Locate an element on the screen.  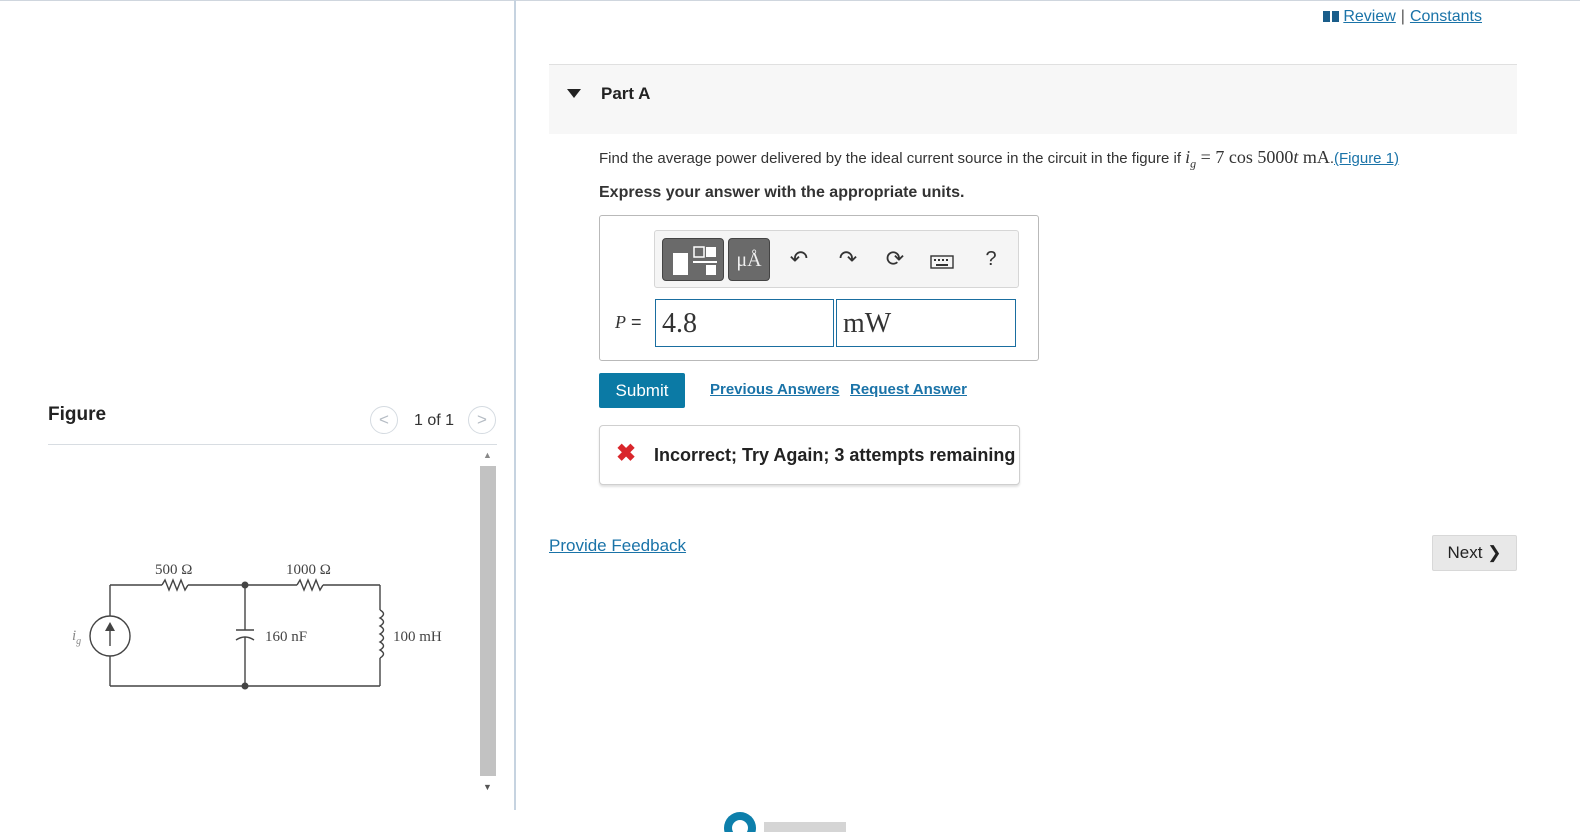
figure-prev-button: < is located at coordinates (384, 420).